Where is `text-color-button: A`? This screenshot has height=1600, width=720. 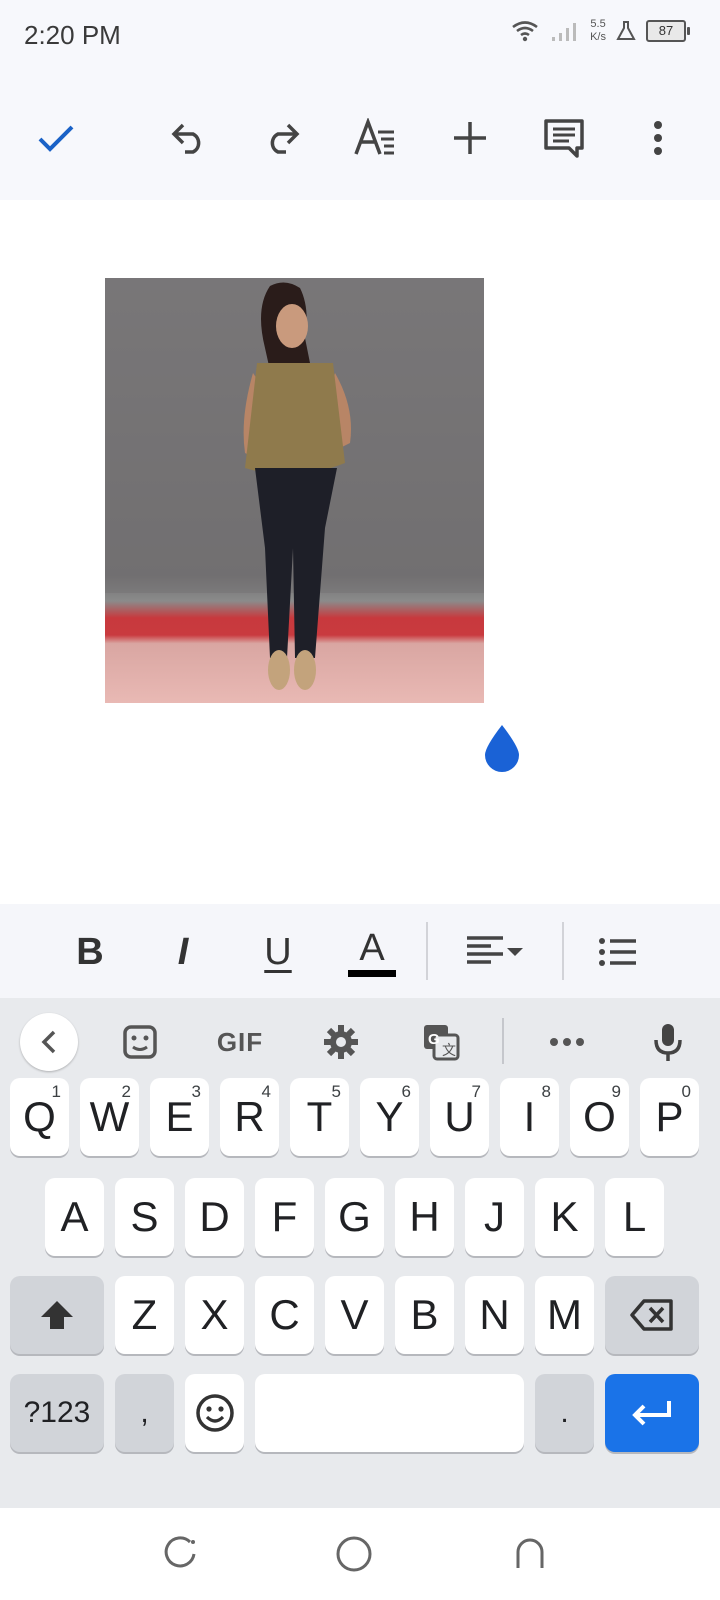
text-color-button: A is located at coordinates (372, 952).